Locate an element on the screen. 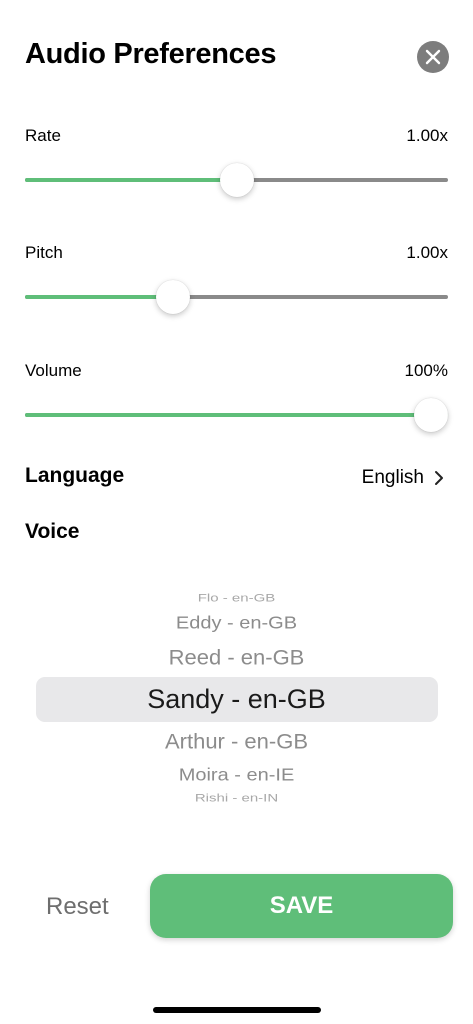 The width and height of the screenshot is (473, 1024). pitch-slider is located at coordinates (236, 297).